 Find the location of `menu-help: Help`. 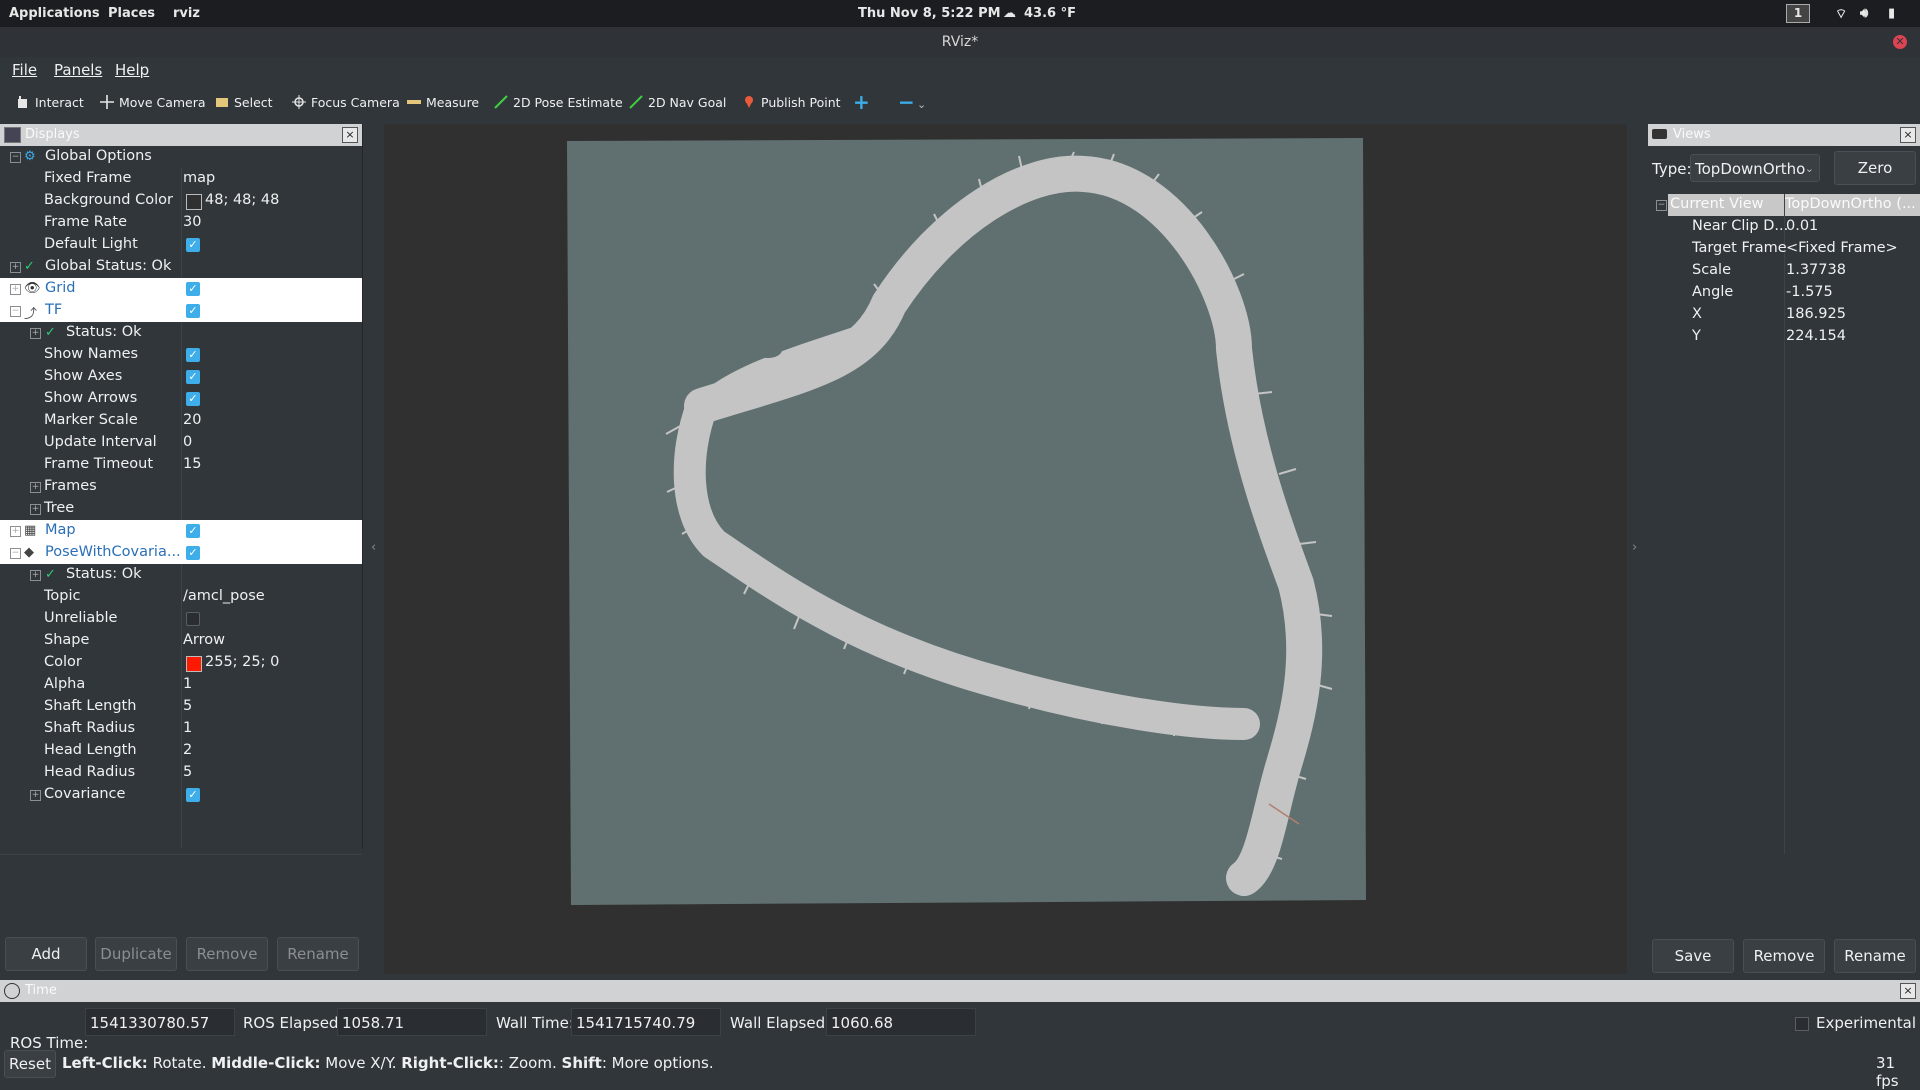

menu-help: Help is located at coordinates (132, 70).